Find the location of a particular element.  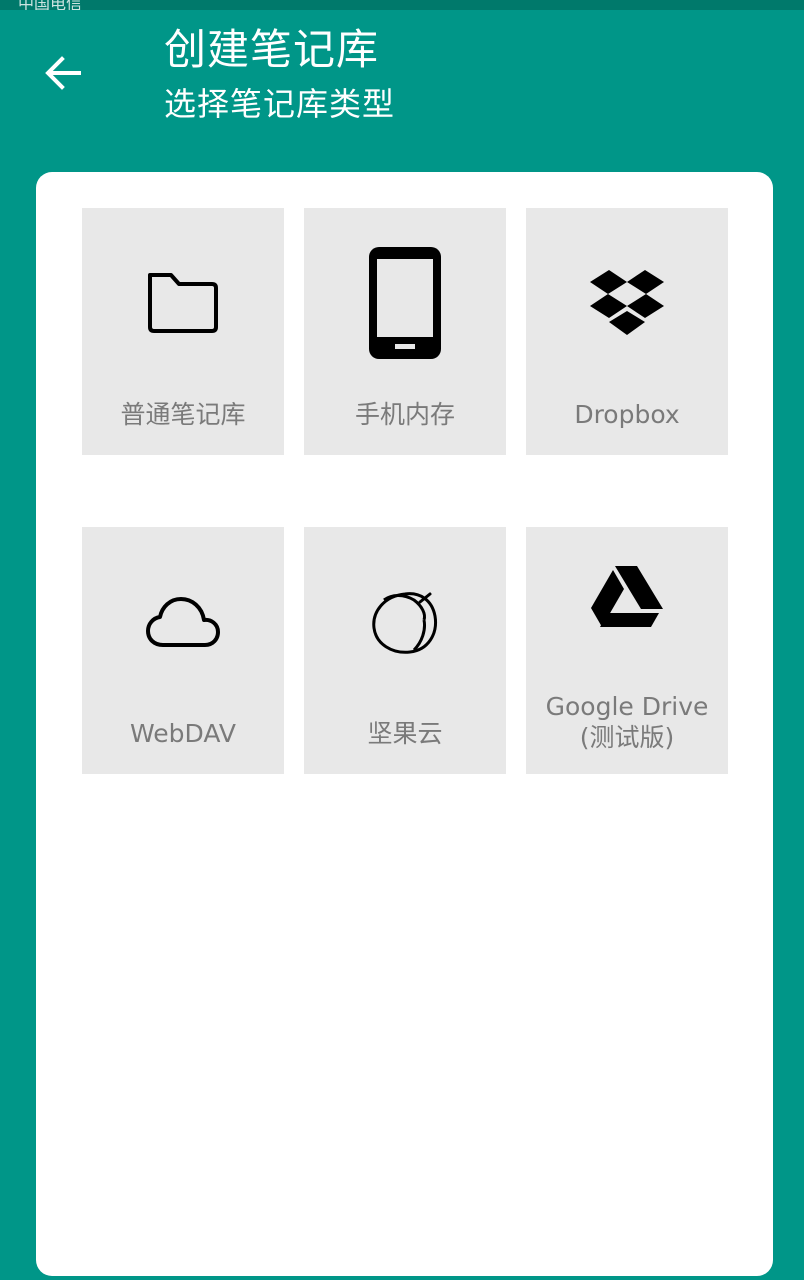

smartphone-icon is located at coordinates (405, 303).